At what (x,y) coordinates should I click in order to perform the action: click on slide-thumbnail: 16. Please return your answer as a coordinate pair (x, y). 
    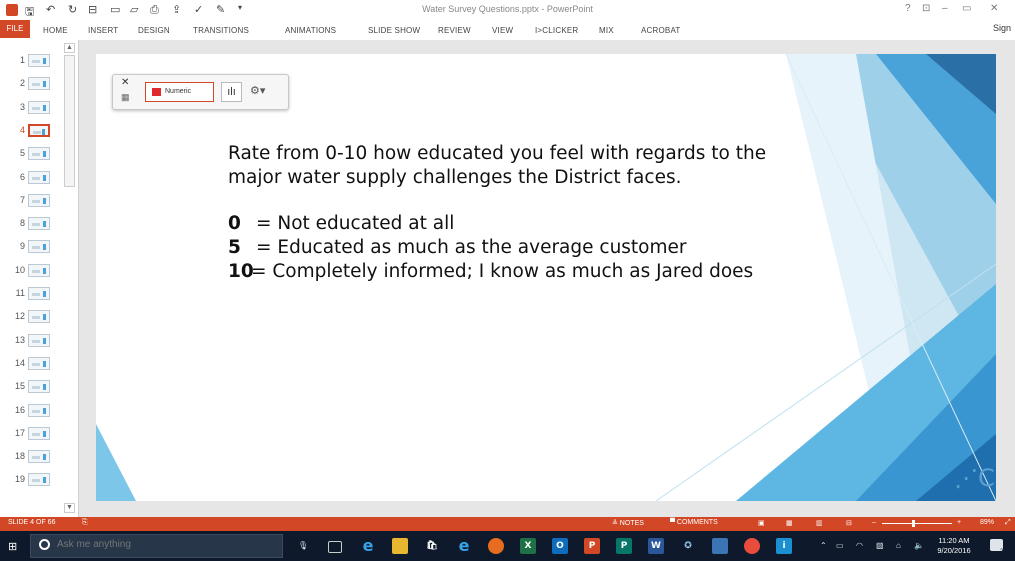
    Looking at the image, I should click on (35, 411).